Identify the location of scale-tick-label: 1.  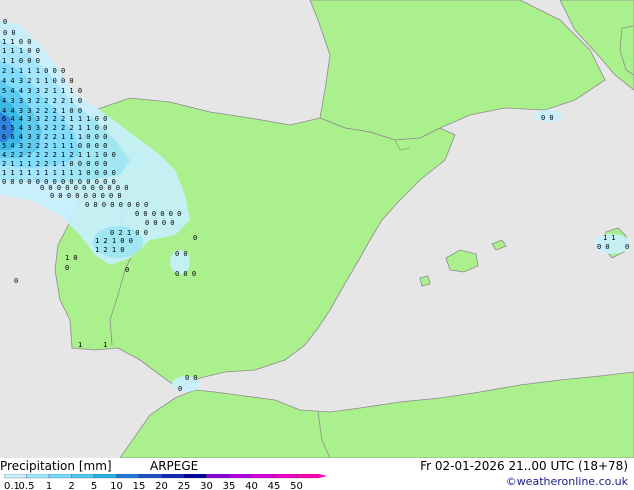
(49, 485).